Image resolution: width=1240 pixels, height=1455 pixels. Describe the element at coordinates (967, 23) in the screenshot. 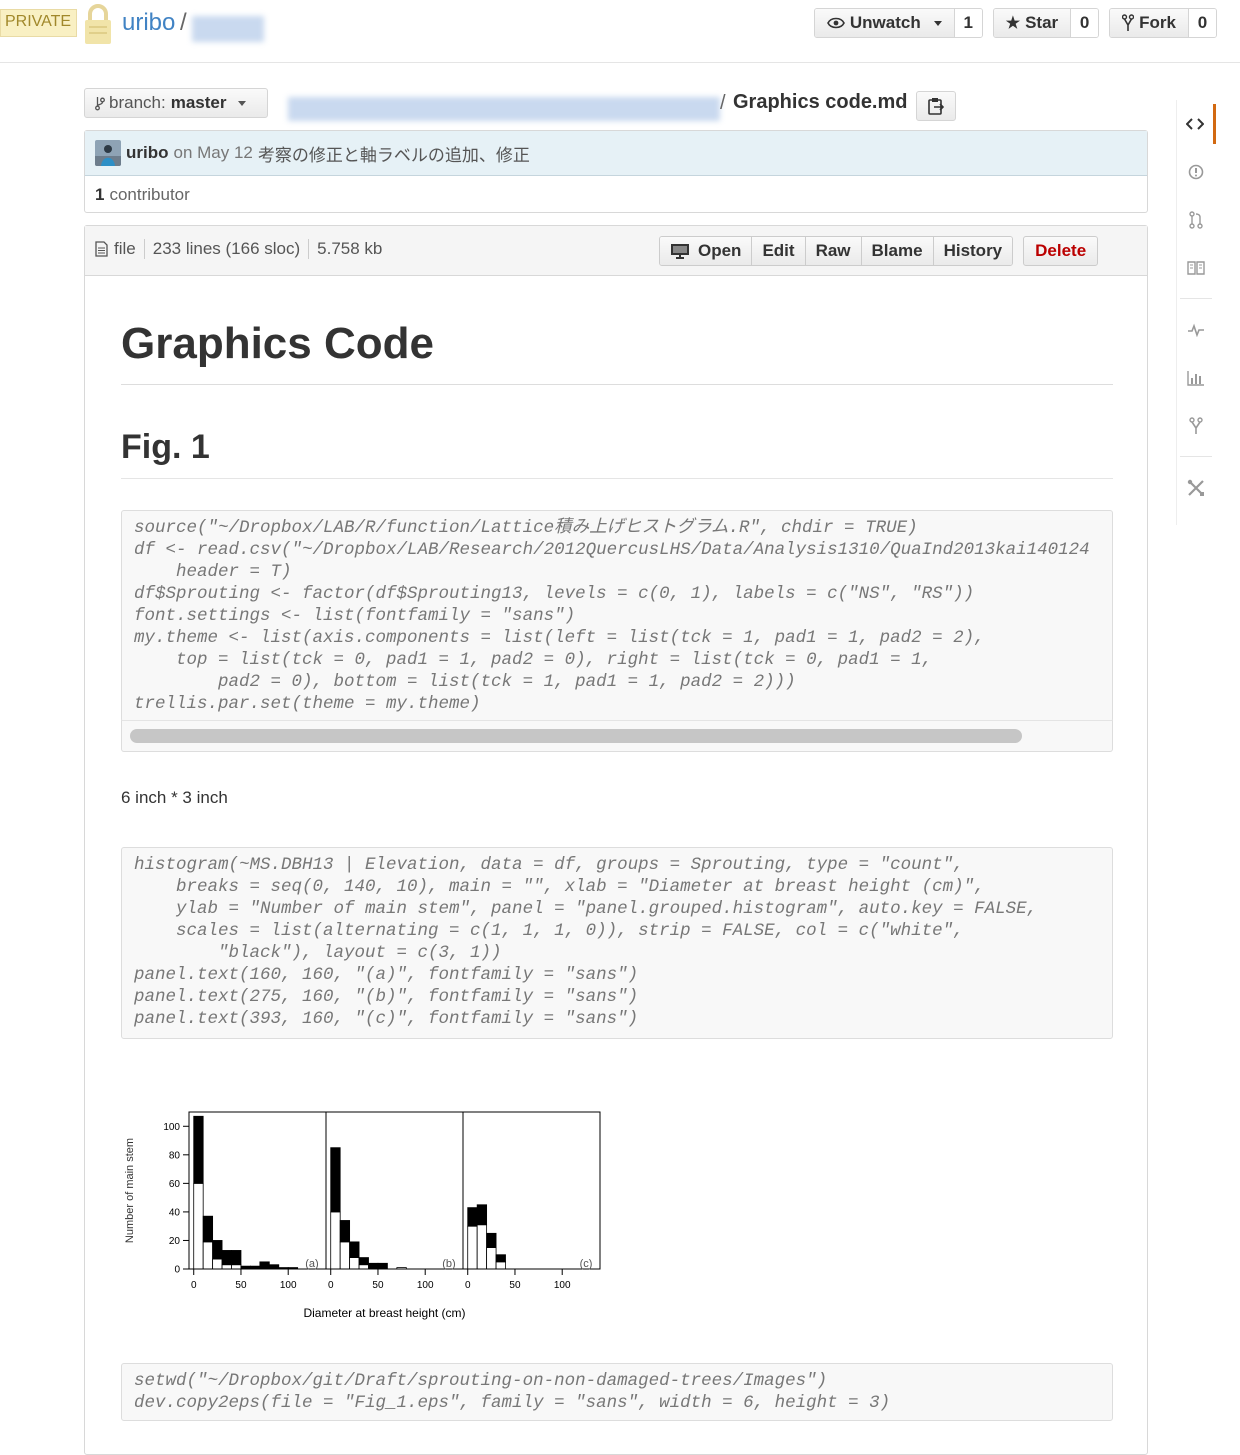

I see `watch-count: 1` at that location.